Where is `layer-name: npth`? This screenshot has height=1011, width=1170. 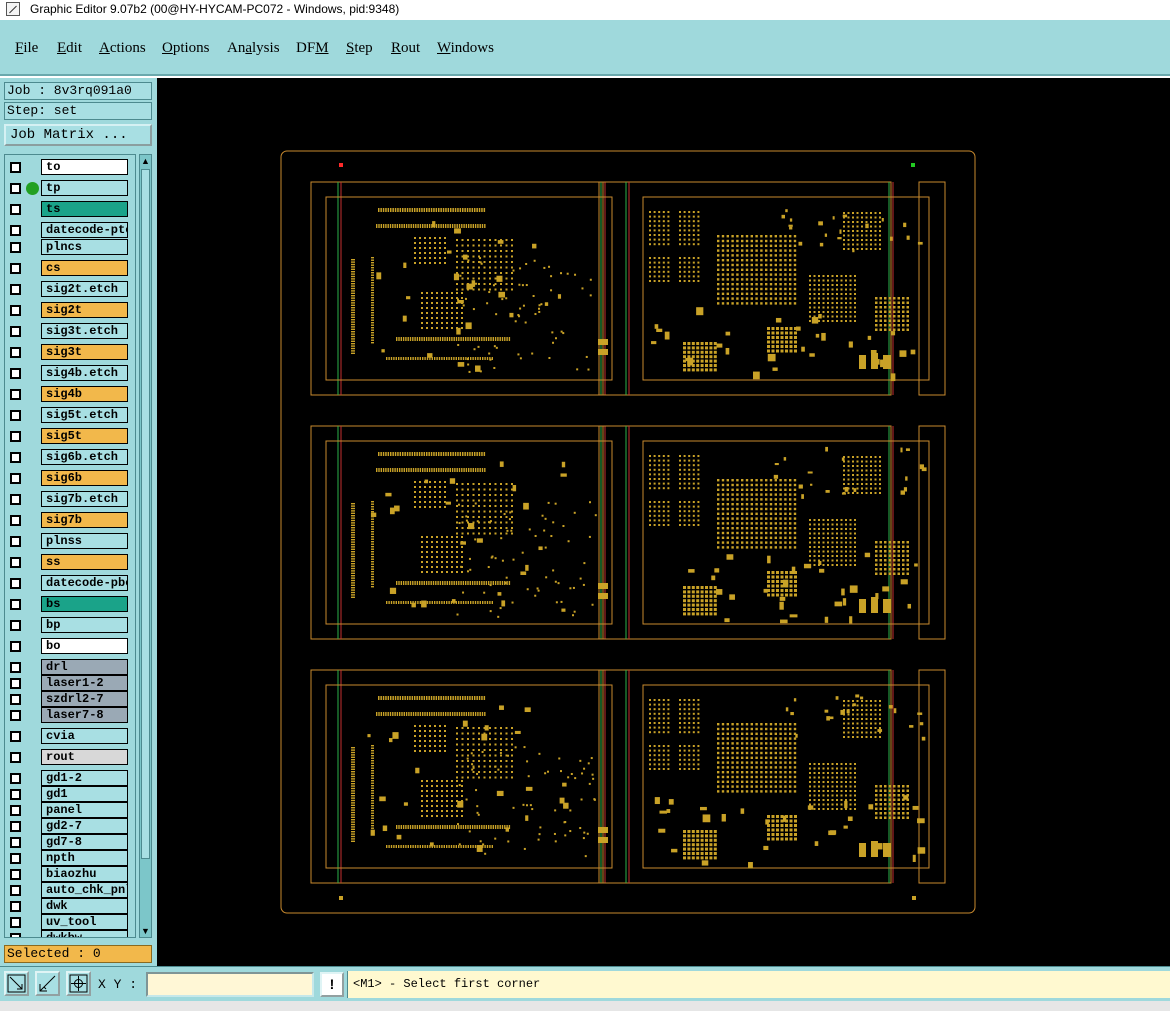 layer-name: npth is located at coordinates (84, 858).